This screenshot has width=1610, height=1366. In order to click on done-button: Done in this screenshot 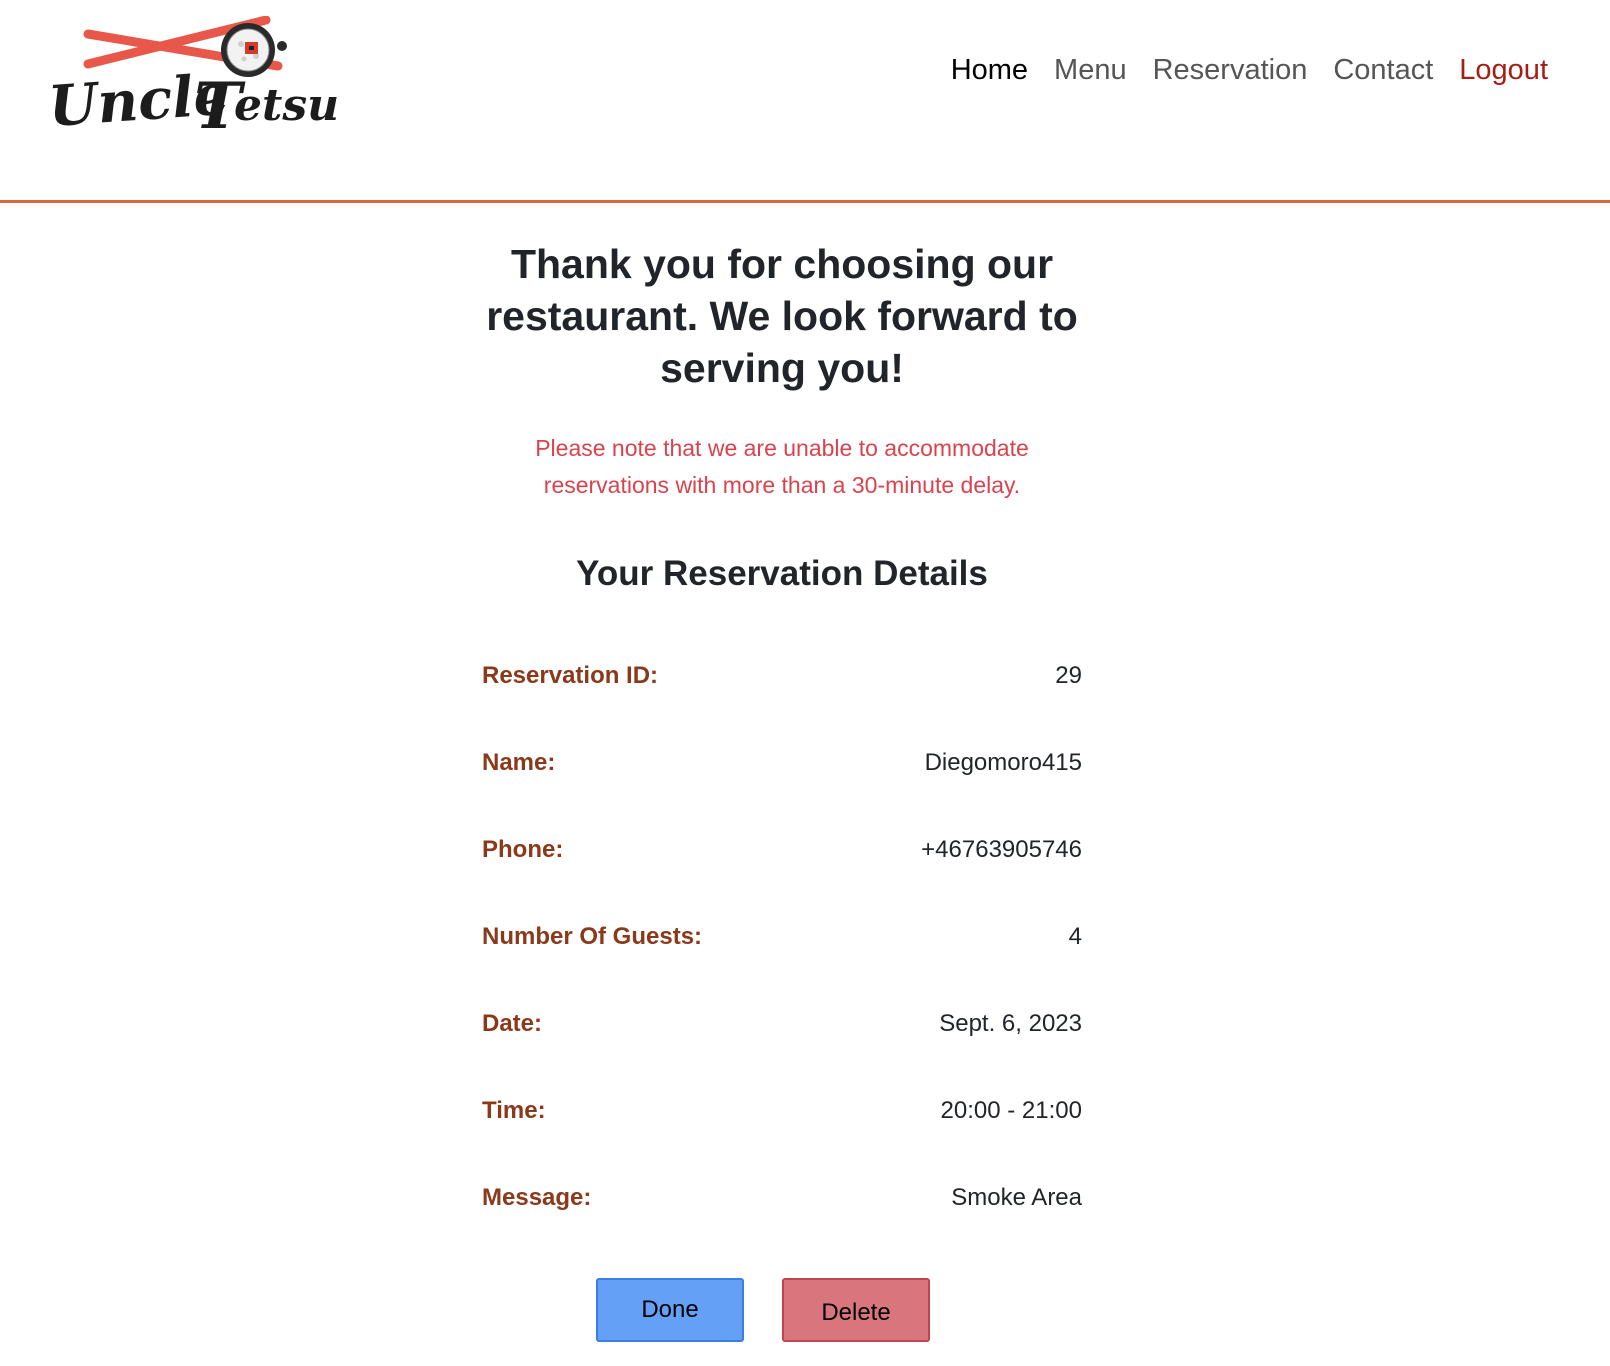, I will do `click(670, 1310)`.